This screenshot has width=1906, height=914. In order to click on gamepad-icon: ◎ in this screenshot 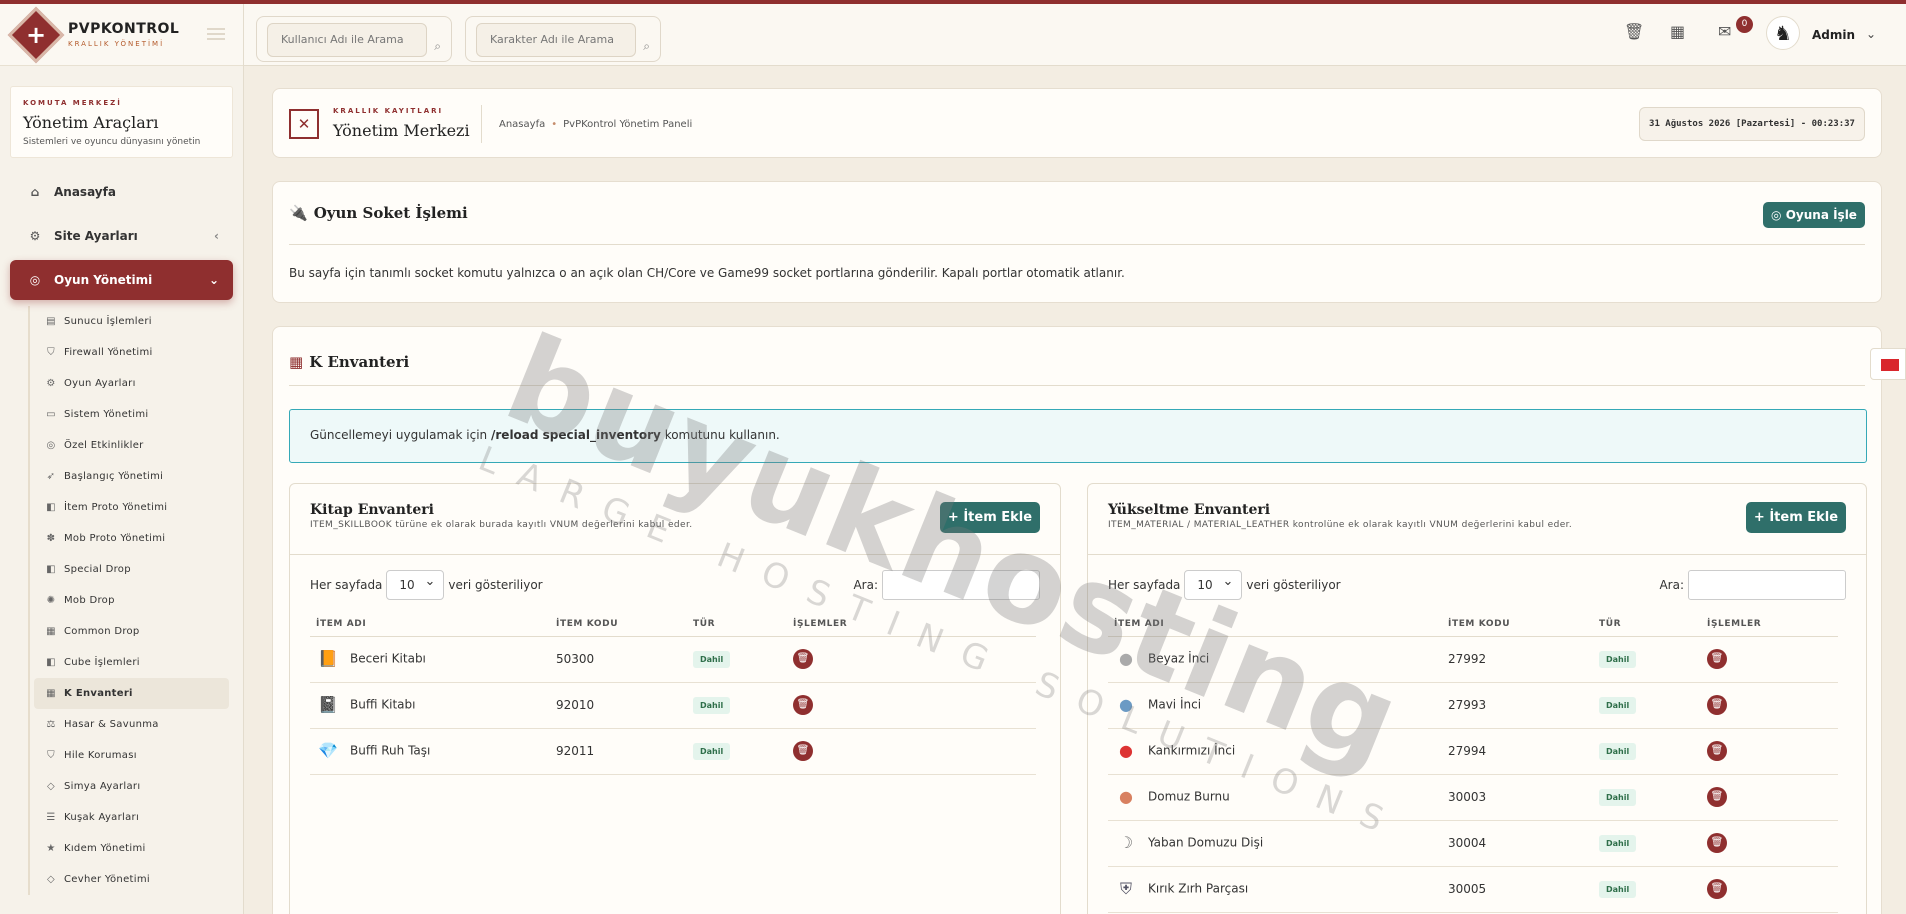, I will do `click(51, 445)`.